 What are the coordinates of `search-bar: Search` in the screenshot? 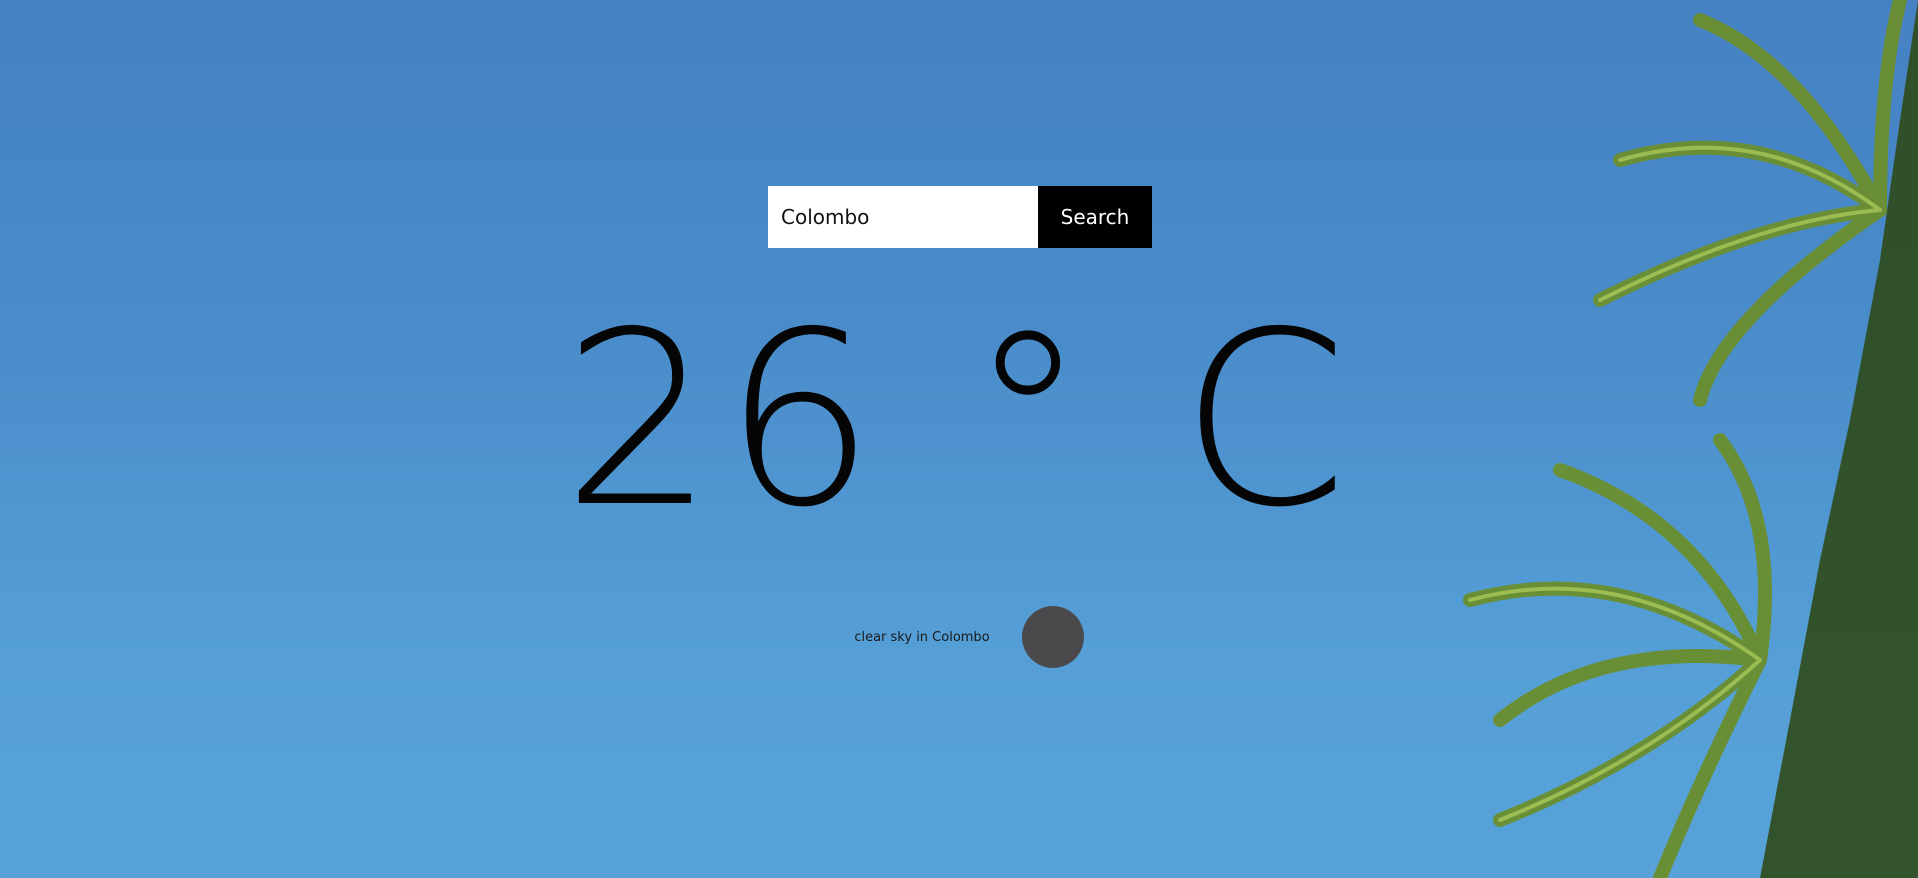 It's located at (960, 217).